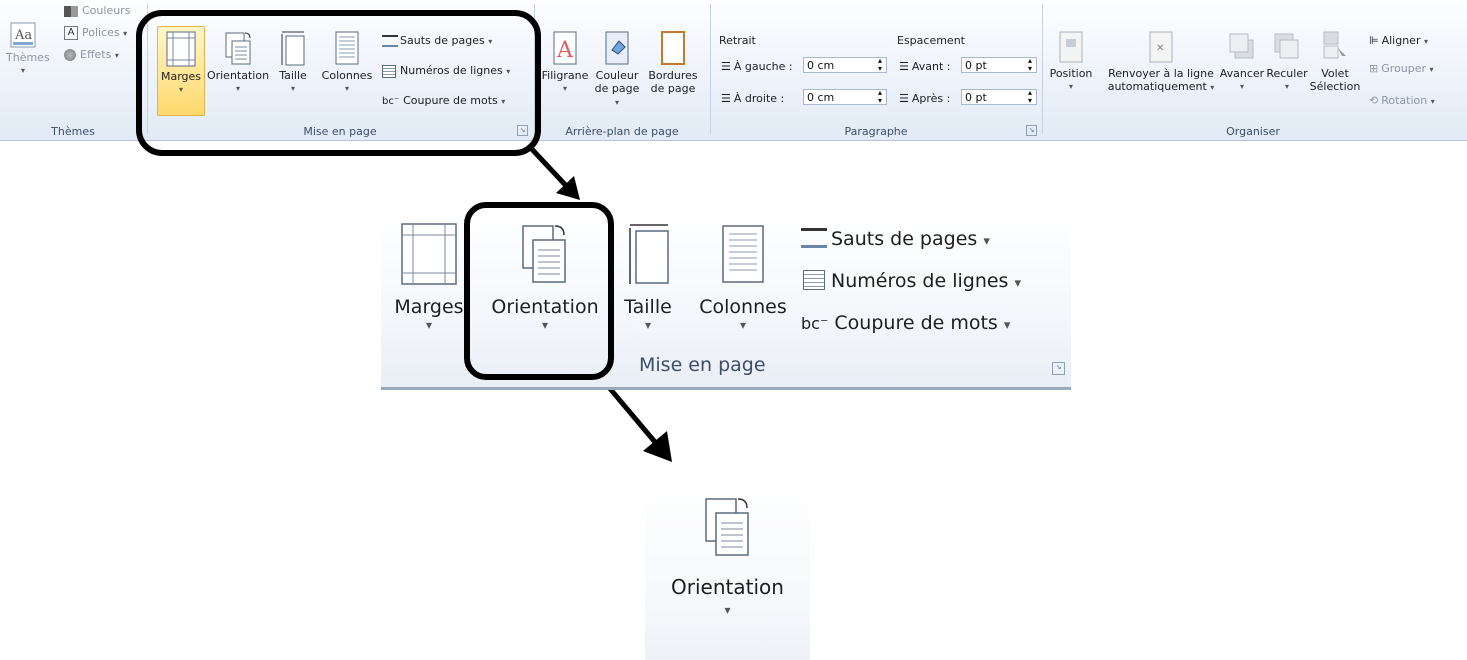  Describe the element at coordinates (743, 254) in the screenshot. I see `columns-icon` at that location.